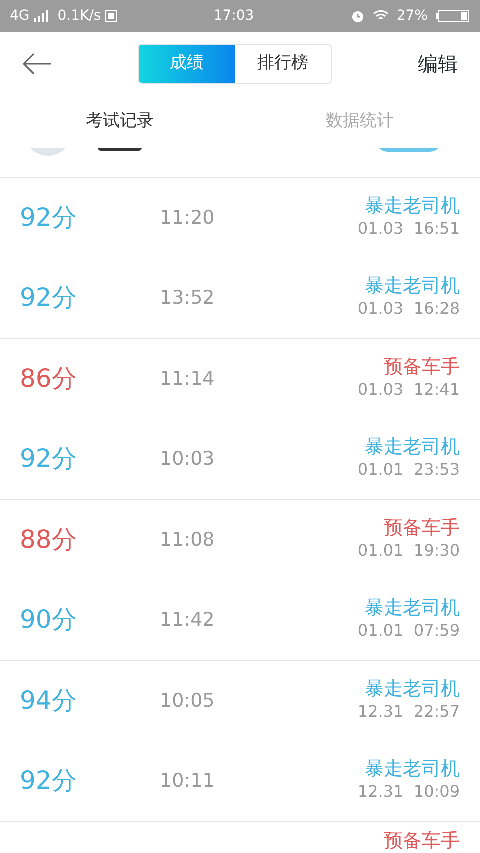 This screenshot has height=853, width=480. What do you see at coordinates (187, 298) in the screenshot?
I see `duration-text: 13:52` at bounding box center [187, 298].